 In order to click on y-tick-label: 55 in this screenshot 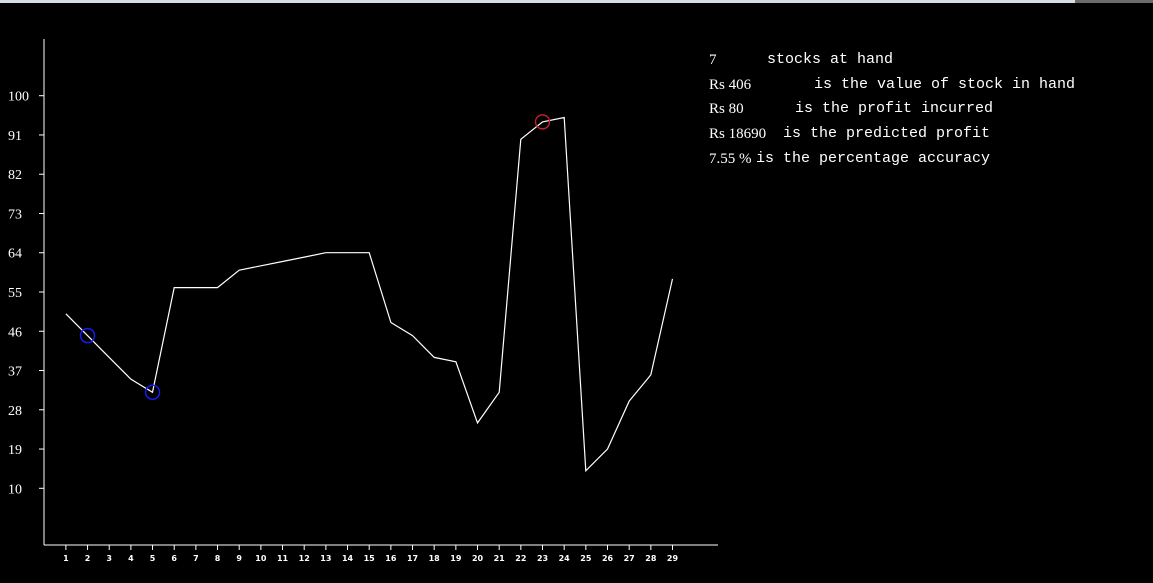, I will do `click(15, 293)`.